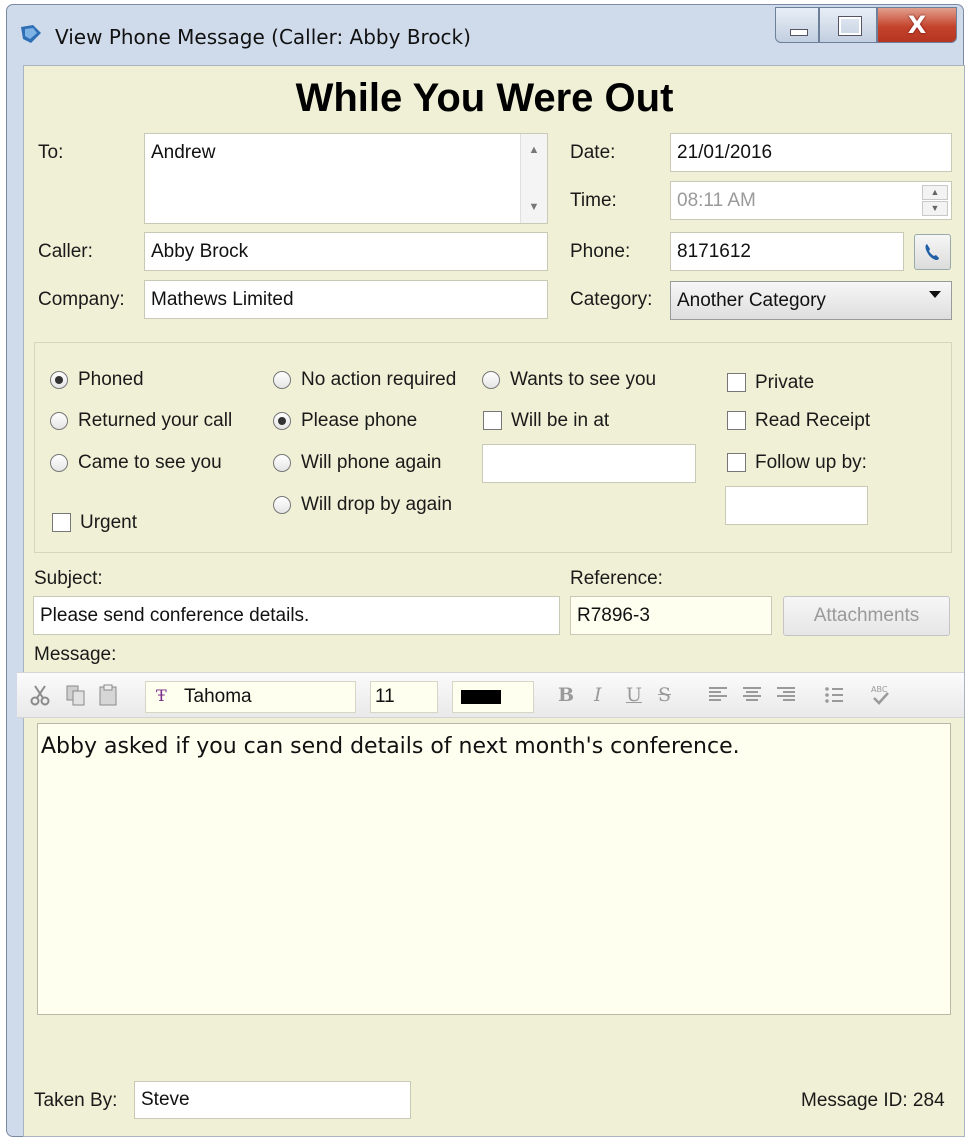 This screenshot has width=969, height=1143. What do you see at coordinates (111, 379) in the screenshot?
I see `phoned-label: Phoned` at bounding box center [111, 379].